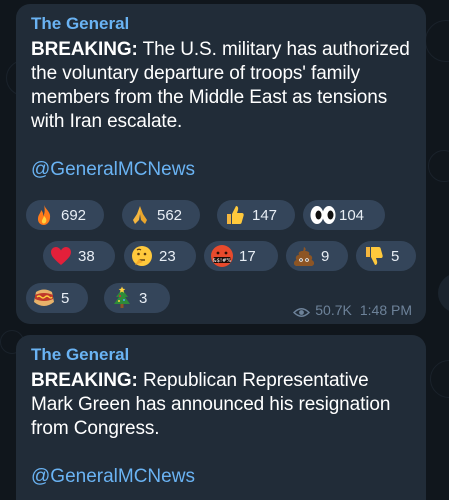 The height and width of the screenshot is (500, 449). I want to click on reaction-fire: 692, so click(65, 215).